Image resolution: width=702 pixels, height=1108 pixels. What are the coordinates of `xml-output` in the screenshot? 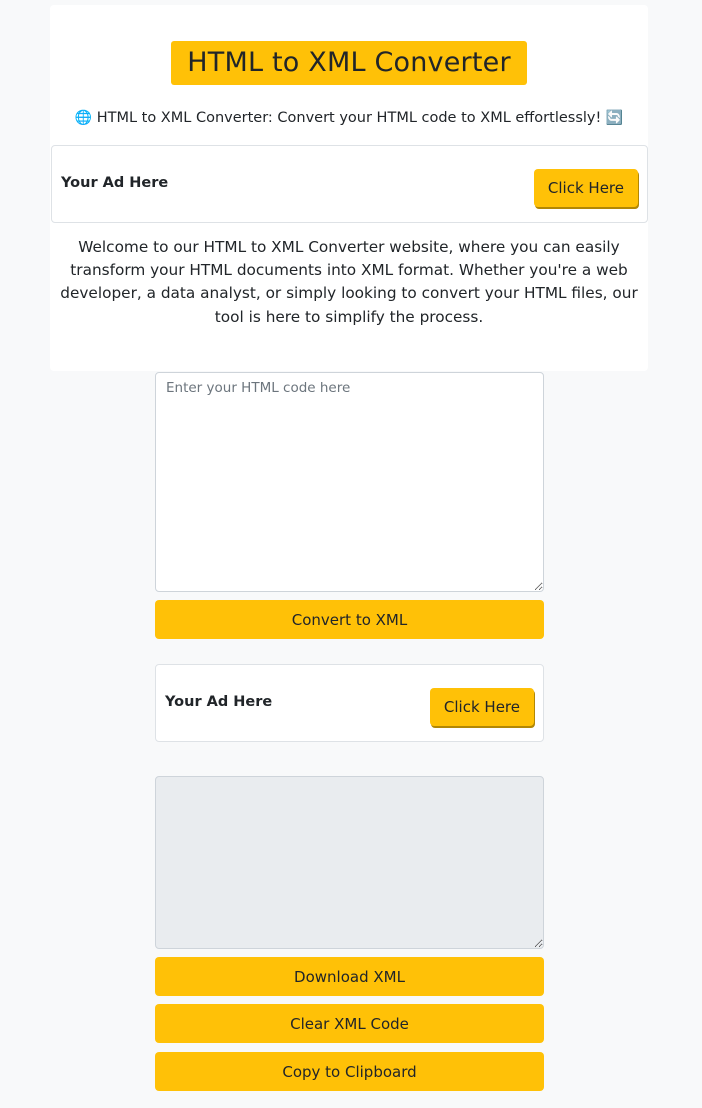 It's located at (349, 862).